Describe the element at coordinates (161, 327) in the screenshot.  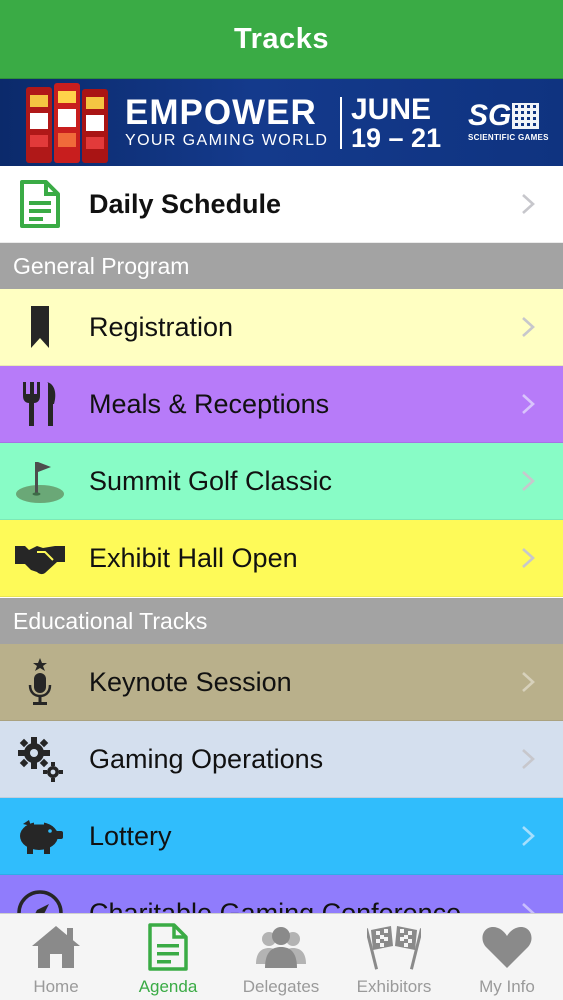
I see `track-label: Registration` at that location.